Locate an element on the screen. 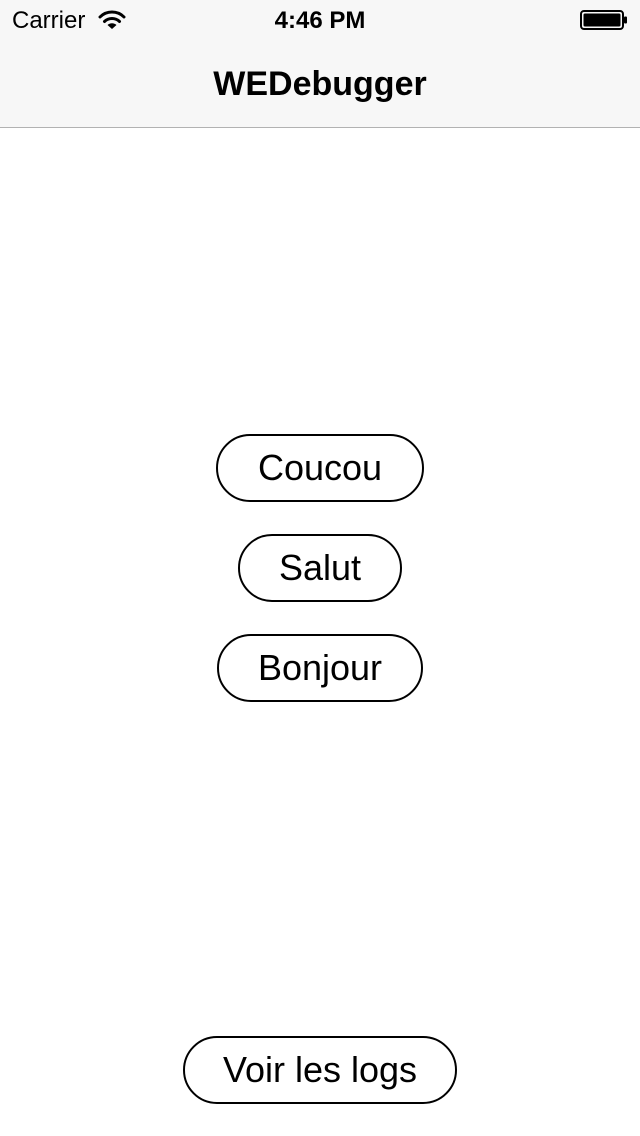 Image resolution: width=640 pixels, height=1136 pixels. view-logs-button: Voir les logs is located at coordinates (320, 1070).